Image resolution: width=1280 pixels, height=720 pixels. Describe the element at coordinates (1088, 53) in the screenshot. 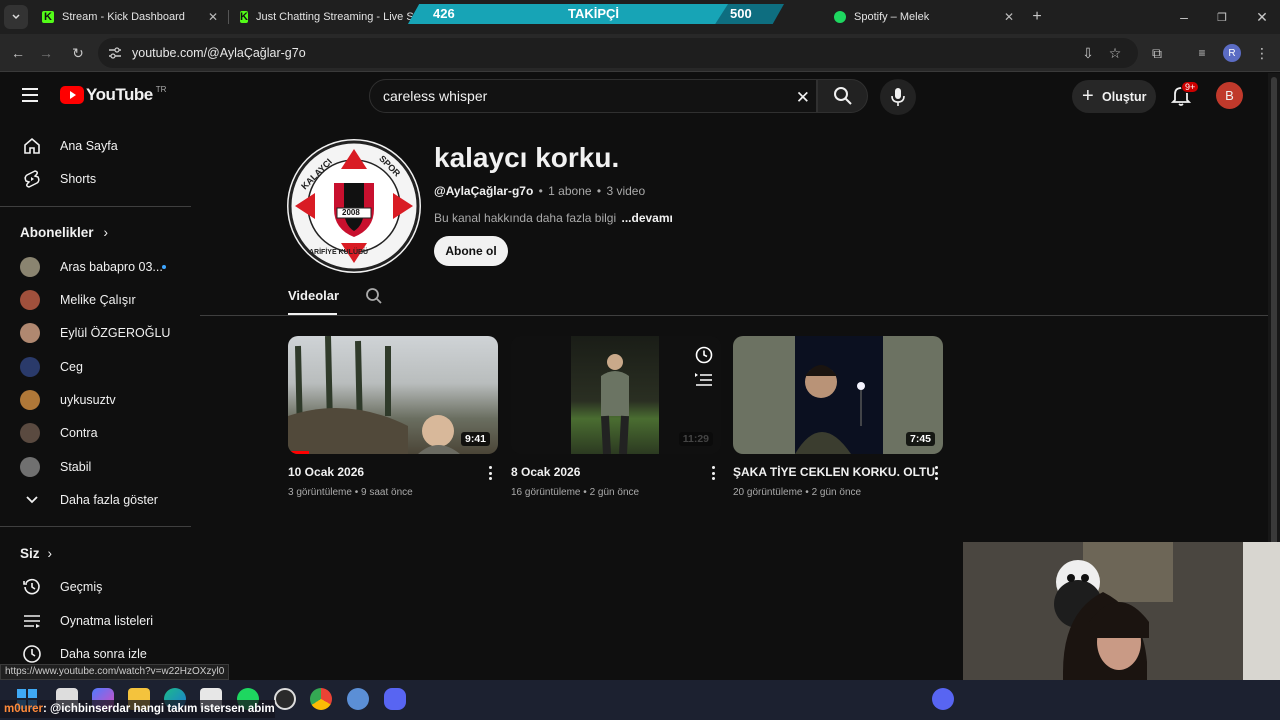

I see `install-app-icon: ⇩` at that location.